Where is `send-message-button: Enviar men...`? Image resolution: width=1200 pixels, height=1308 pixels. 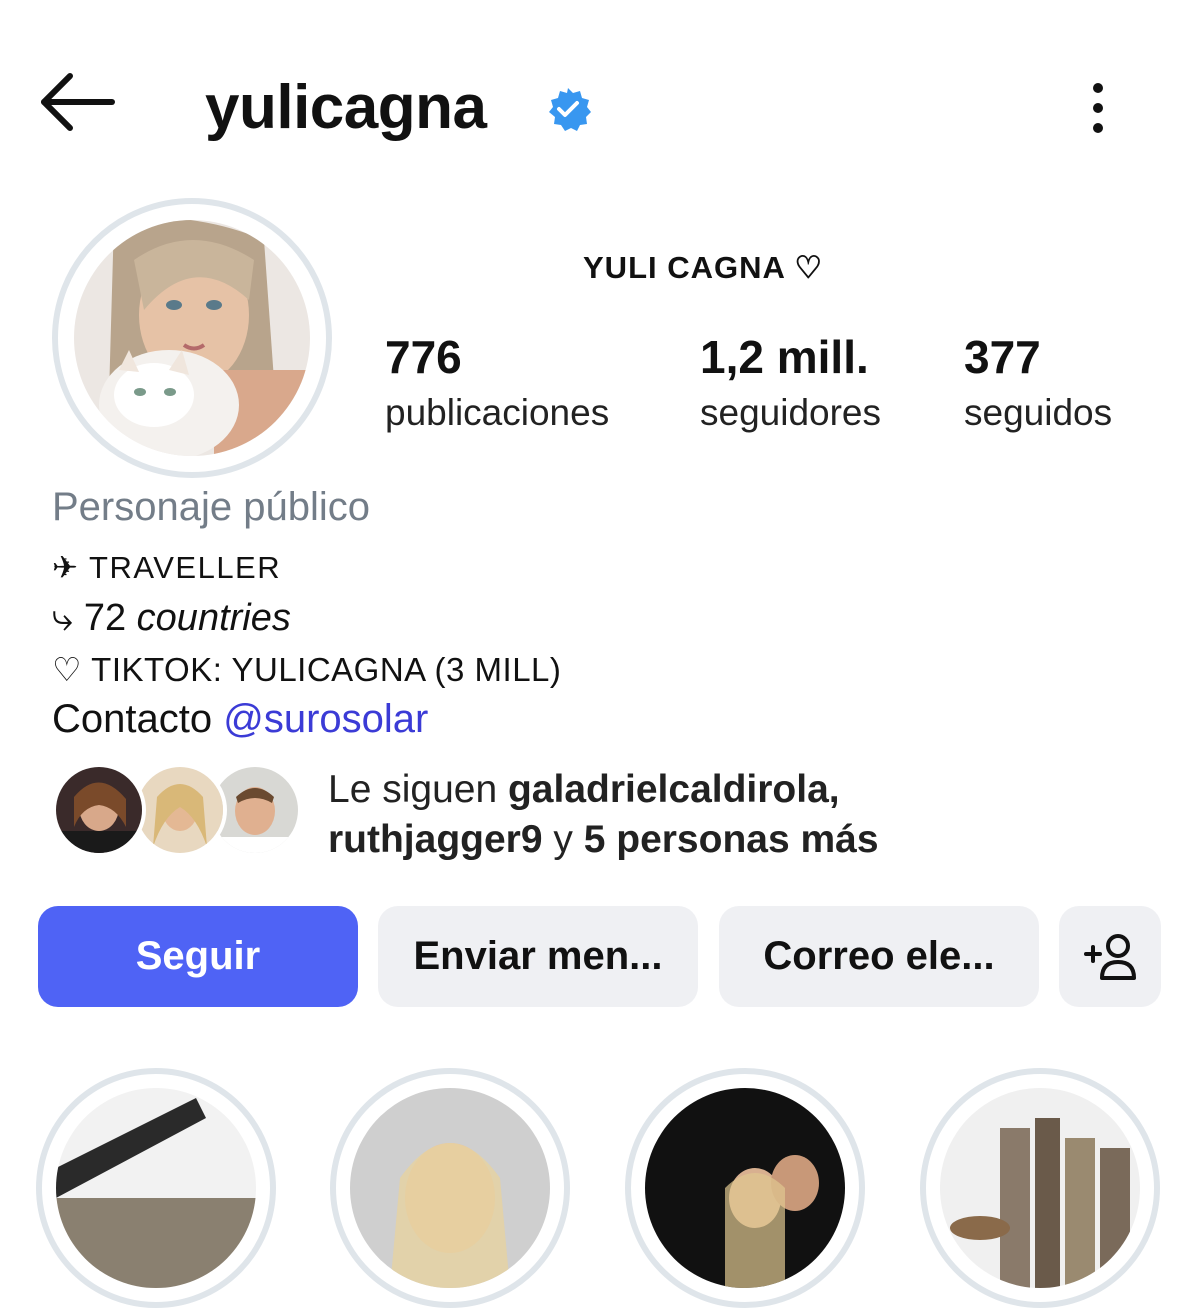
send-message-button: Enviar men... is located at coordinates (538, 956).